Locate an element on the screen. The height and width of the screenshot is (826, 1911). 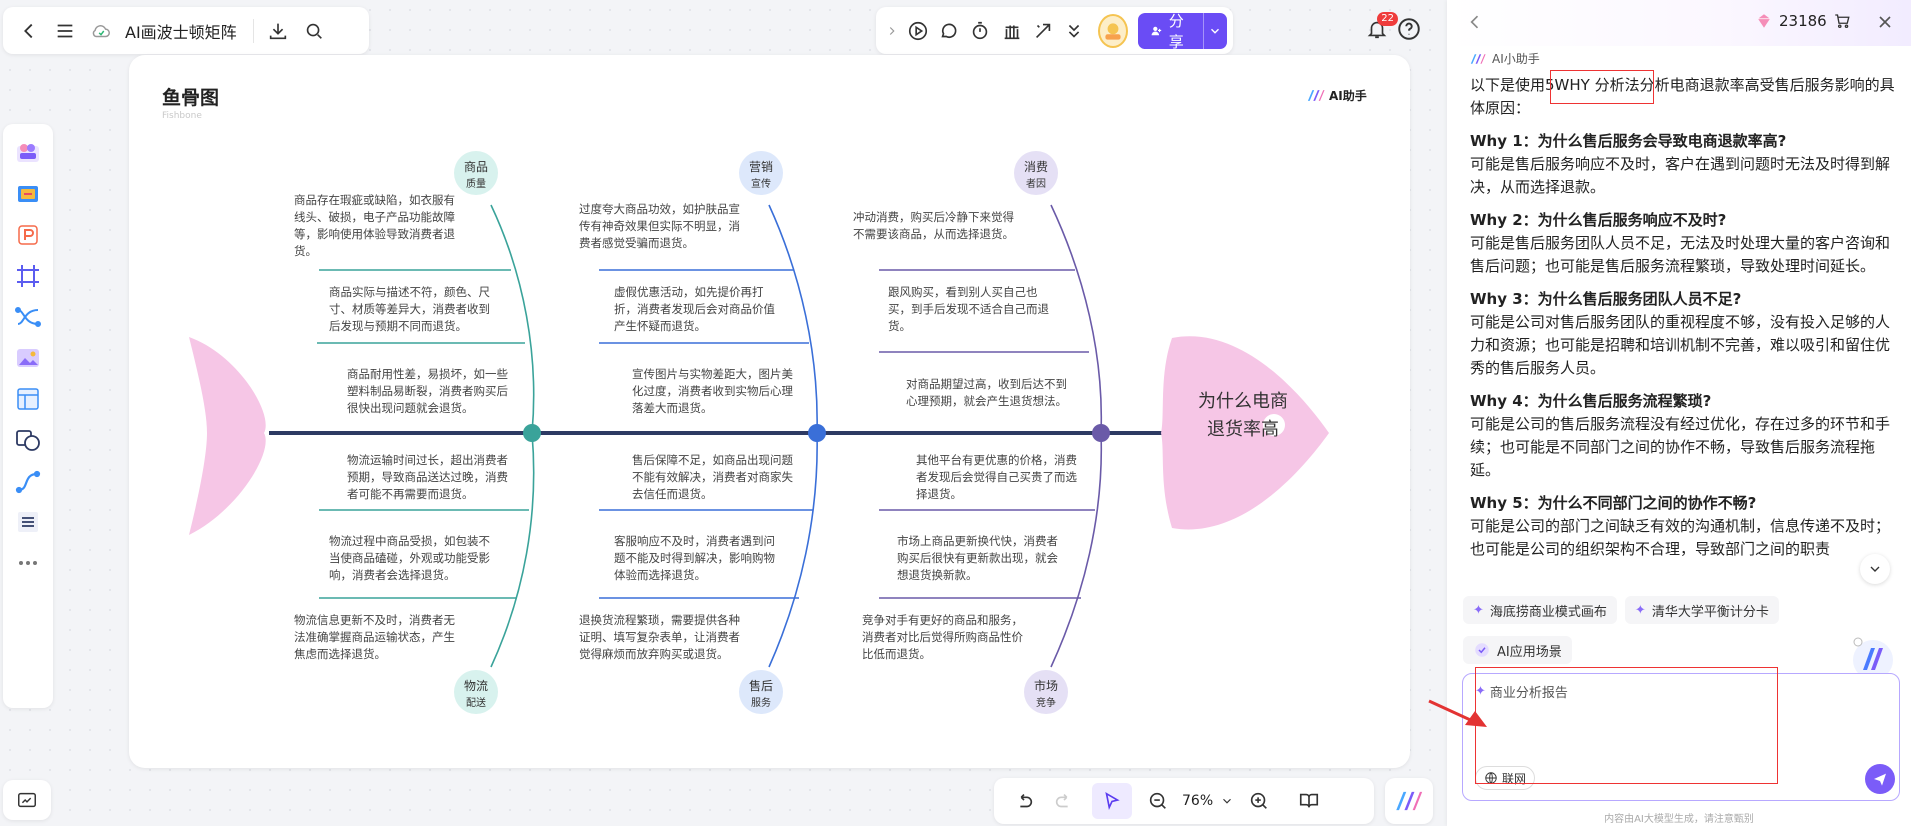
play-icon is located at coordinates (917, 31).